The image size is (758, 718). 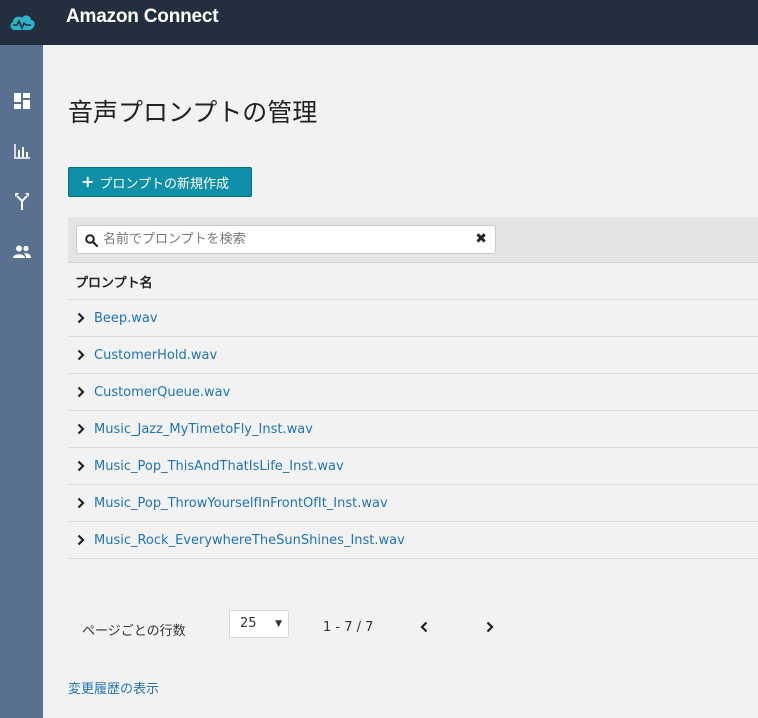 I want to click on previous-page-button, so click(x=424, y=627).